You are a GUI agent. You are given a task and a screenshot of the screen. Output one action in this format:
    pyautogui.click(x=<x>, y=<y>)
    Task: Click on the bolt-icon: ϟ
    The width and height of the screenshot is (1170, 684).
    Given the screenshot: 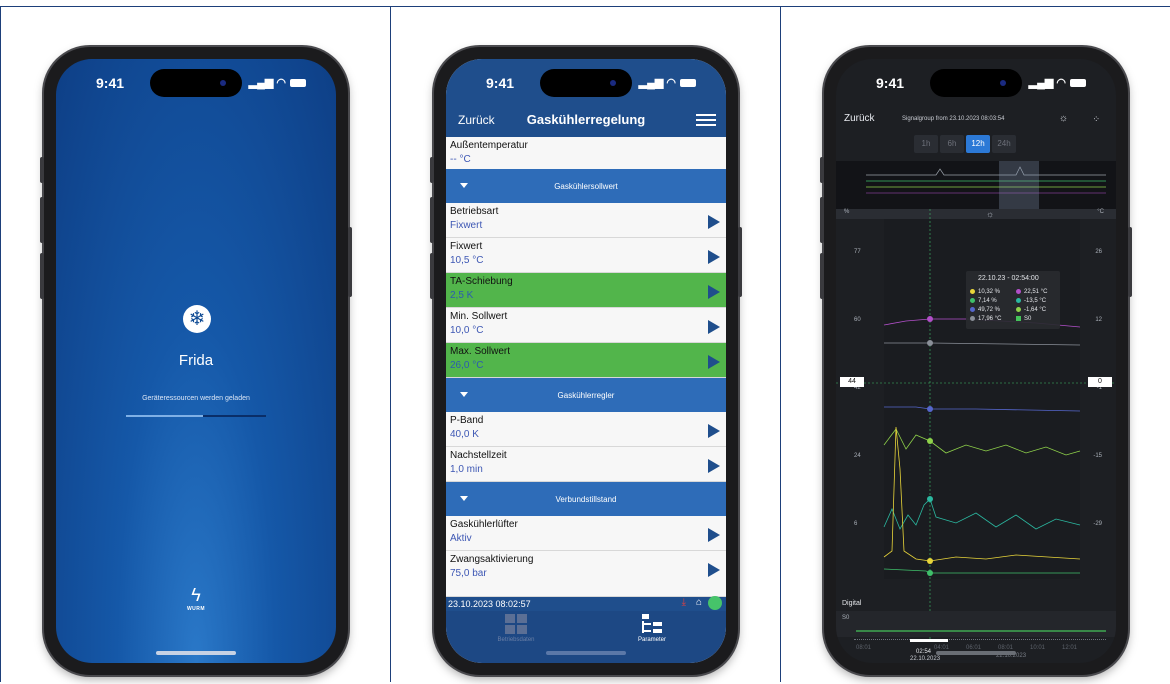 What is the action you would take?
    pyautogui.click(x=196, y=595)
    